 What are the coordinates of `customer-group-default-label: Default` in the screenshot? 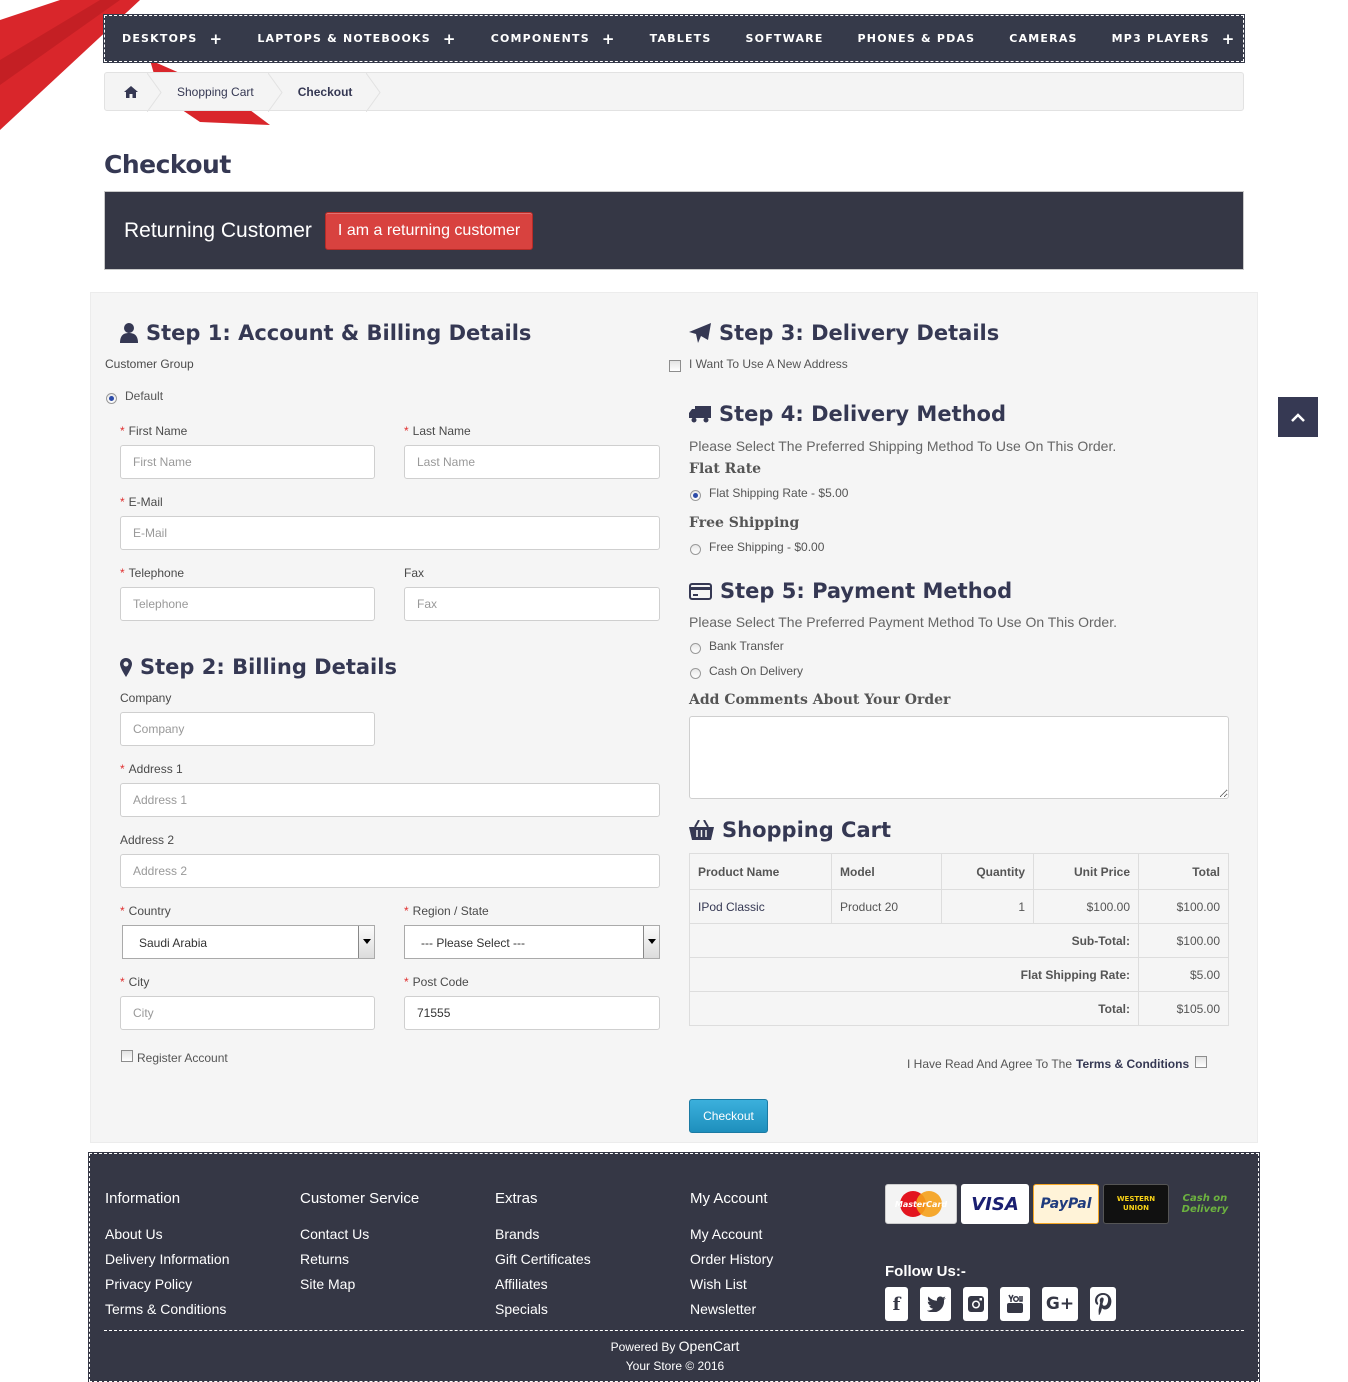 It's located at (144, 396).